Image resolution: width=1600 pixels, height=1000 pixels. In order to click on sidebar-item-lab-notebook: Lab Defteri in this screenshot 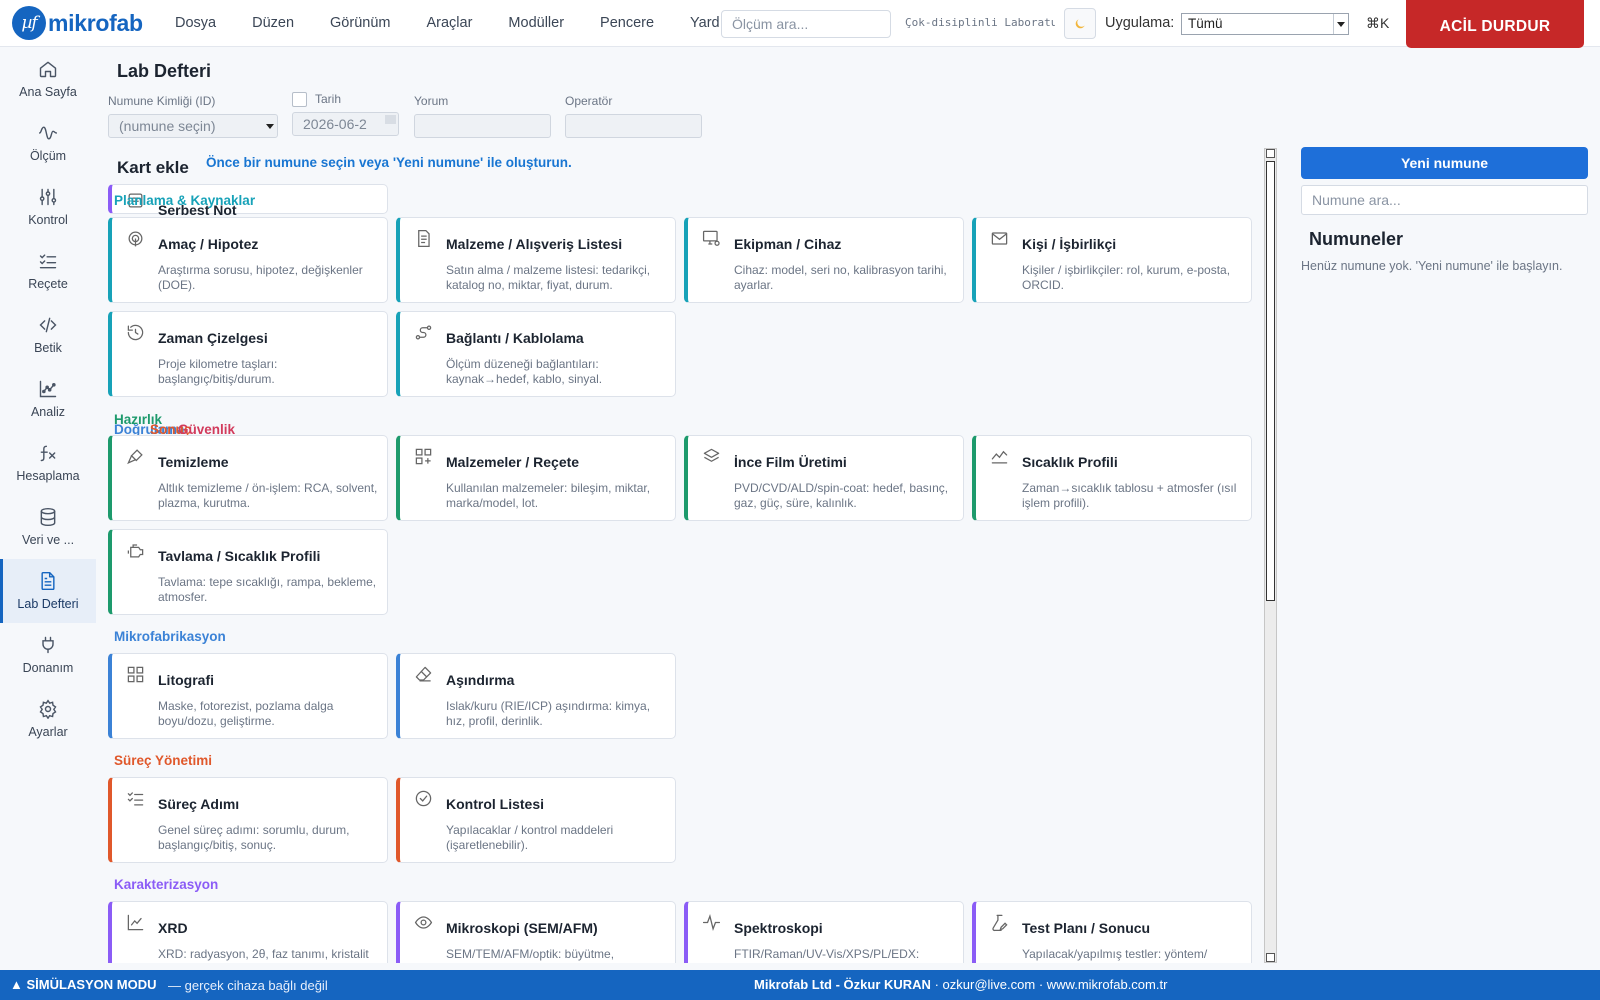, I will do `click(48, 591)`.